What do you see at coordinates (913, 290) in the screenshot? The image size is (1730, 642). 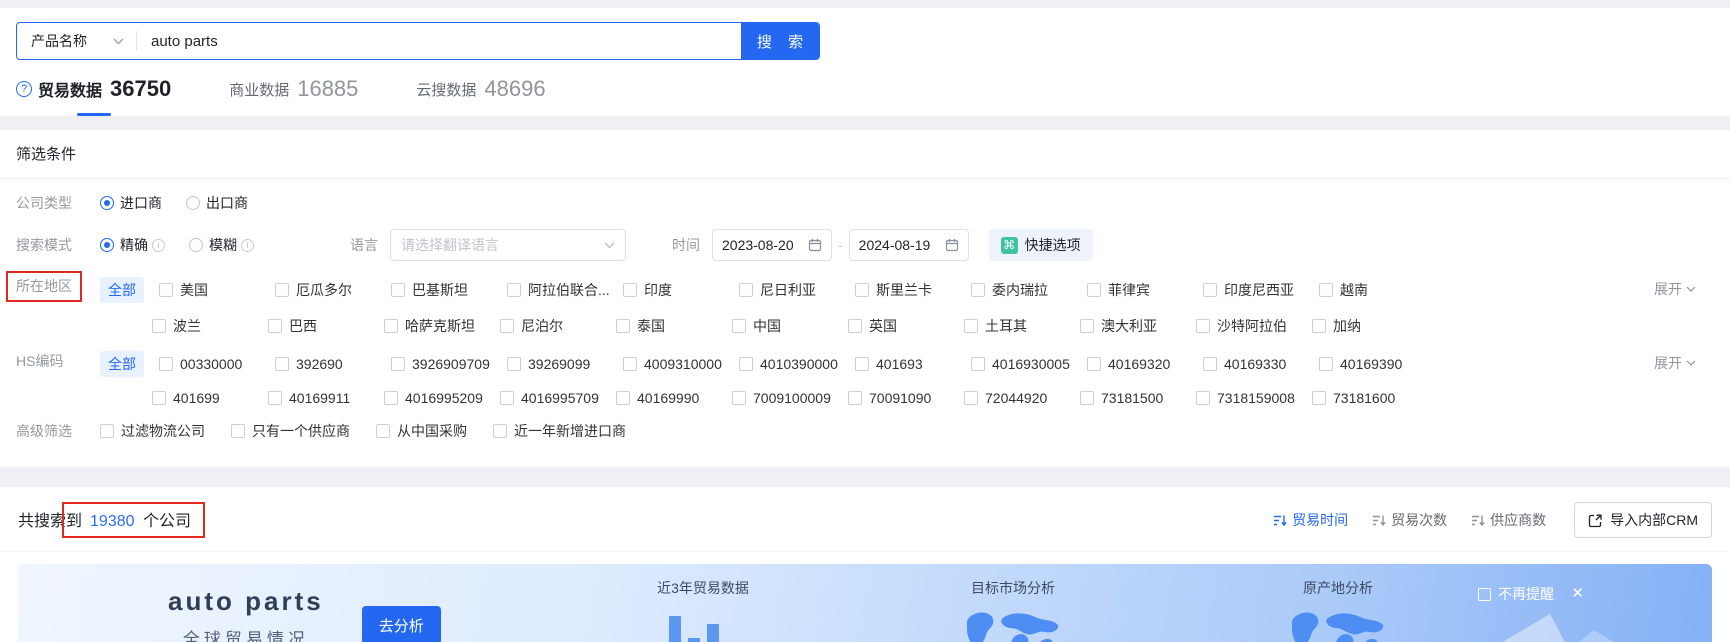 I see `region-checkbox-option: 斯里兰卡` at bounding box center [913, 290].